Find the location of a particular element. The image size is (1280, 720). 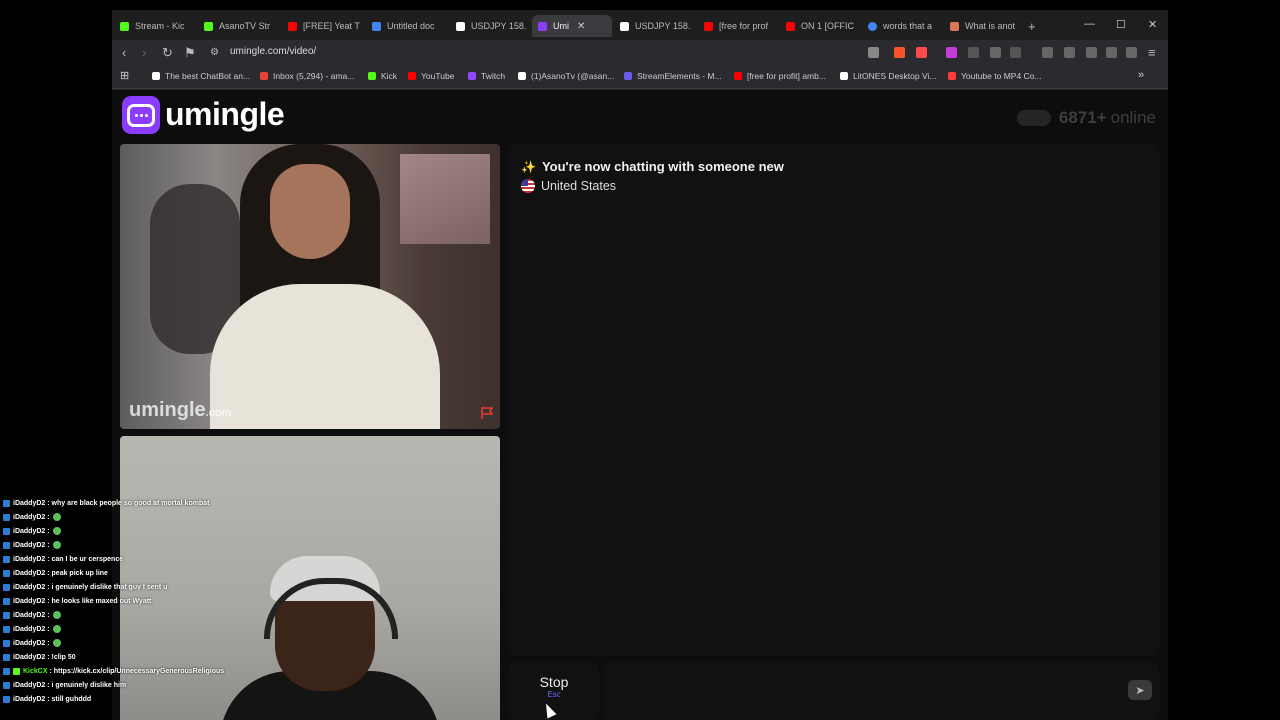

share-icon is located at coordinates (873, 52).